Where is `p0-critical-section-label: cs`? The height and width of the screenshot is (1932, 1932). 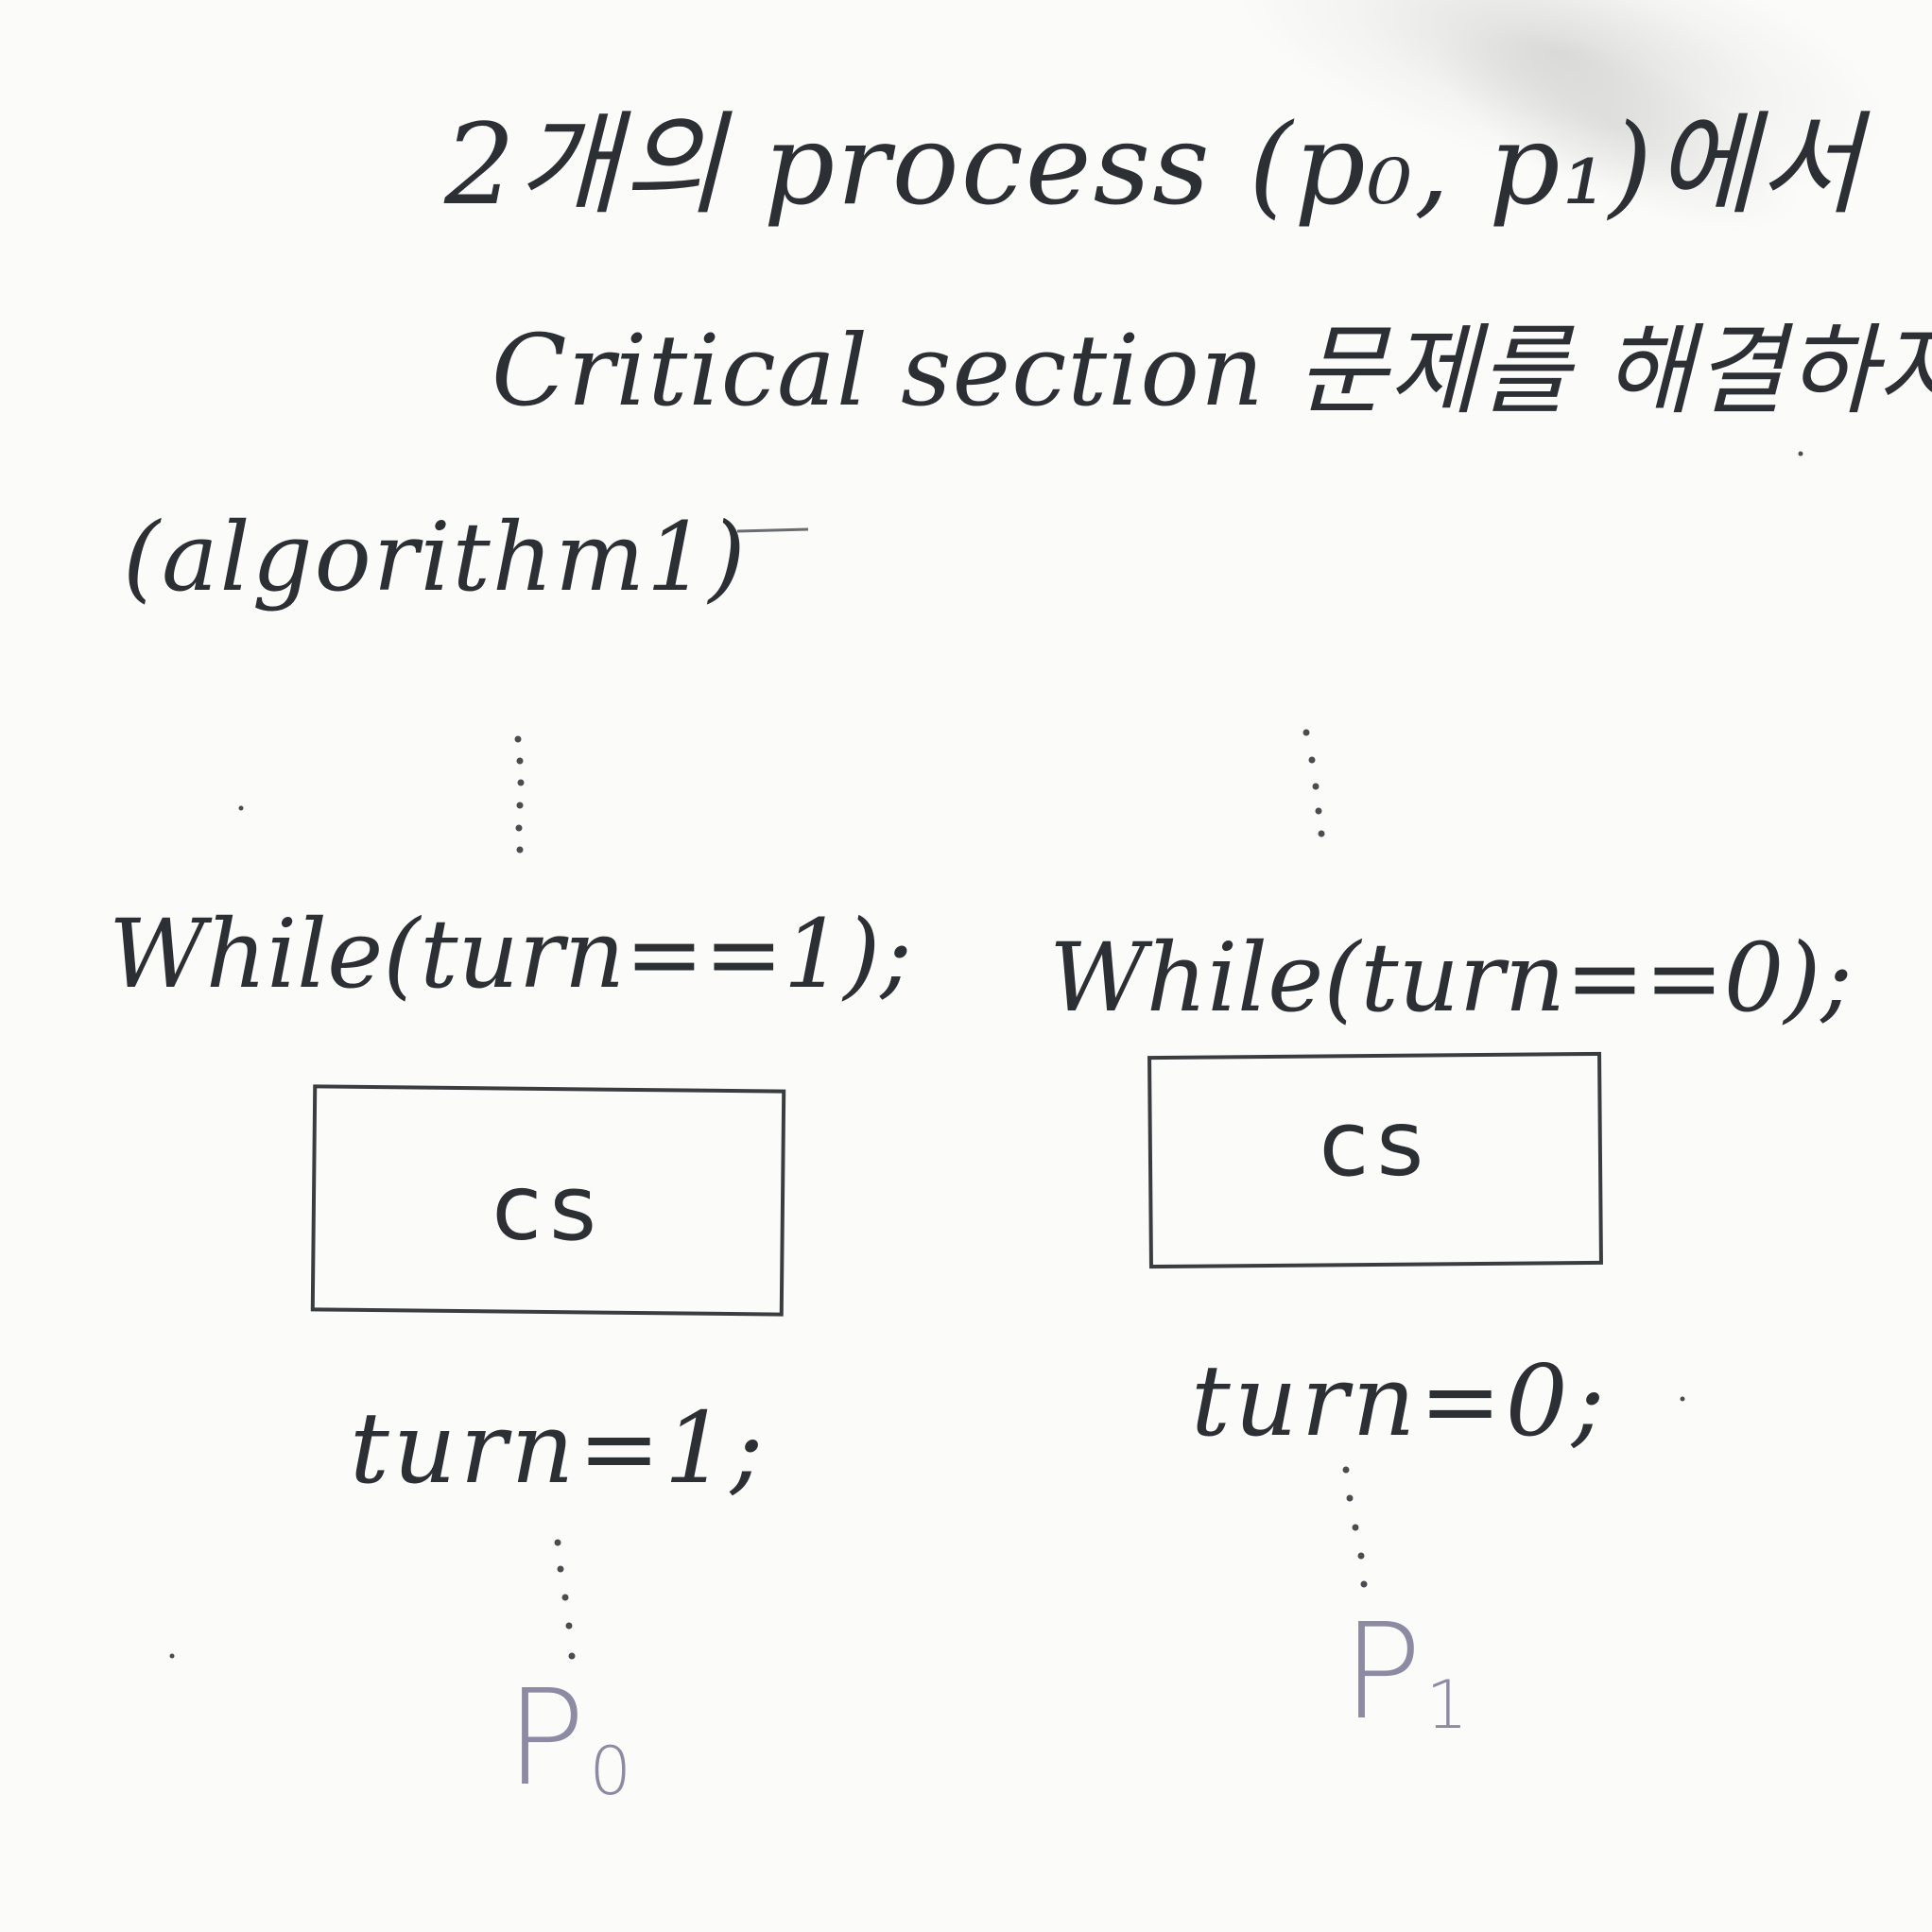 p0-critical-section-label: cs is located at coordinates (548, 1208).